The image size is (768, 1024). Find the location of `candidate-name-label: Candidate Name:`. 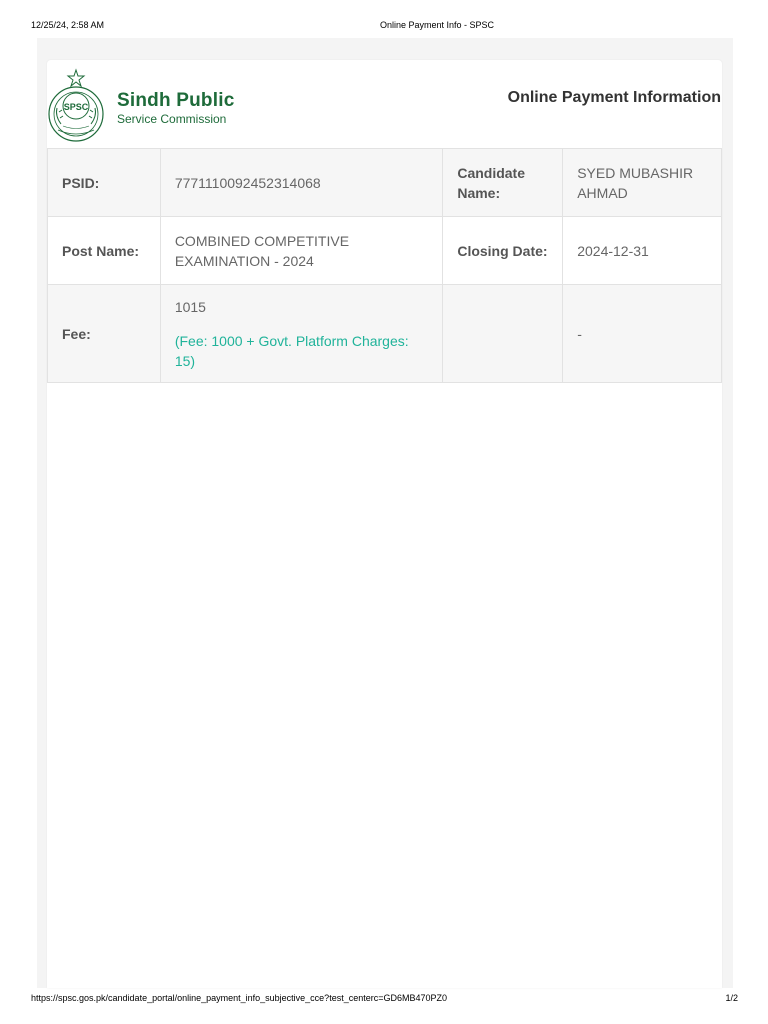

candidate-name-label: Candidate Name: is located at coordinates (503, 182).